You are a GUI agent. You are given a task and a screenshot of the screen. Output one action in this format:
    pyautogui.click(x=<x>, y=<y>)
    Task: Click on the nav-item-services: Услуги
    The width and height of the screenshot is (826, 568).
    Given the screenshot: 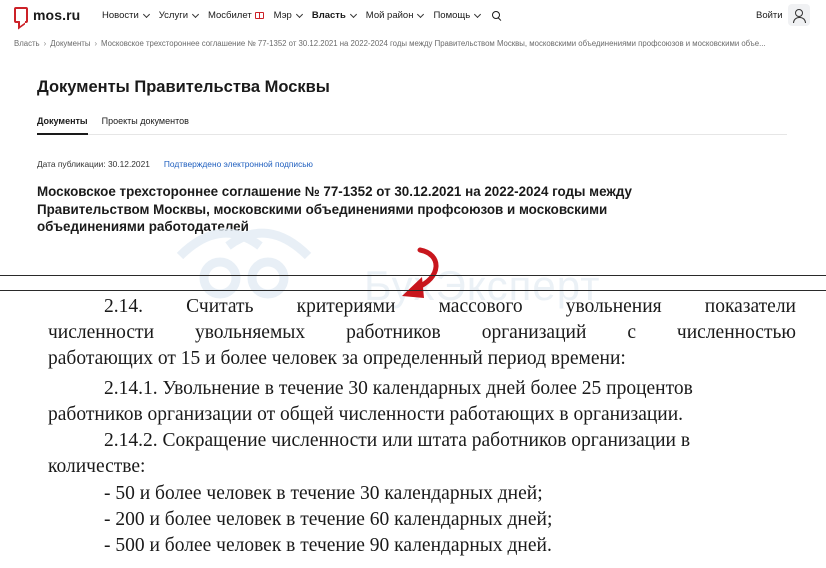 What is the action you would take?
    pyautogui.click(x=179, y=15)
    